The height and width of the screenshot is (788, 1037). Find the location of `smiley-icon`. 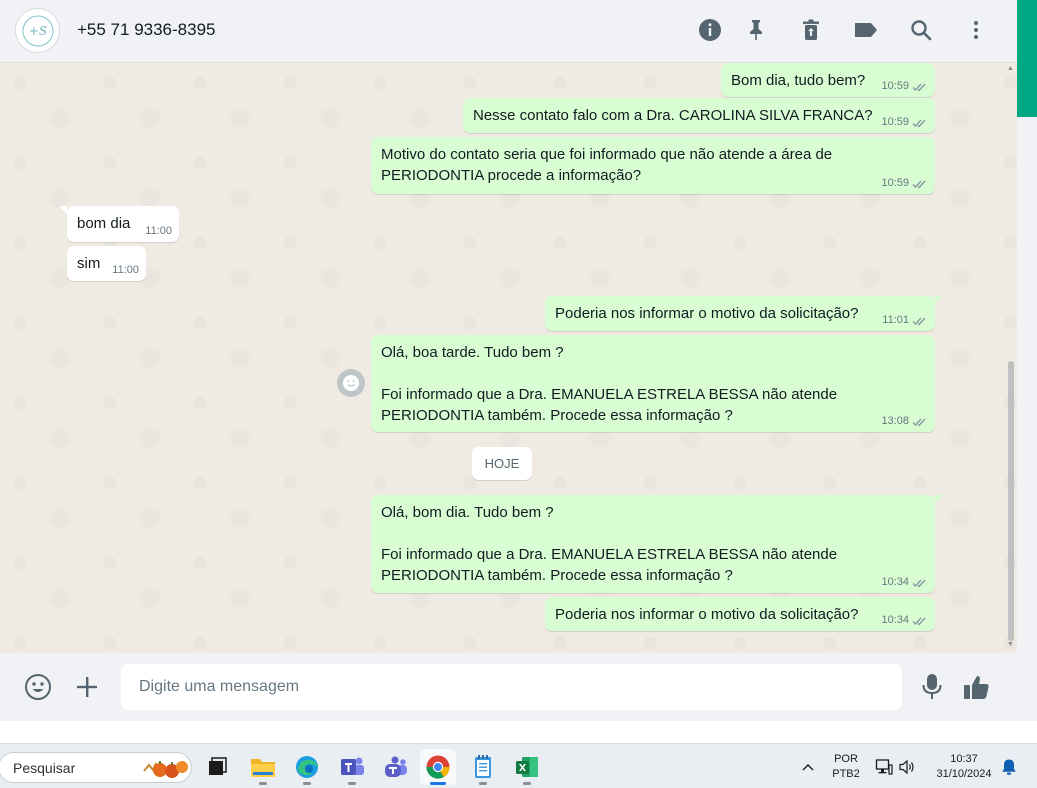

smiley-icon is located at coordinates (351, 383).